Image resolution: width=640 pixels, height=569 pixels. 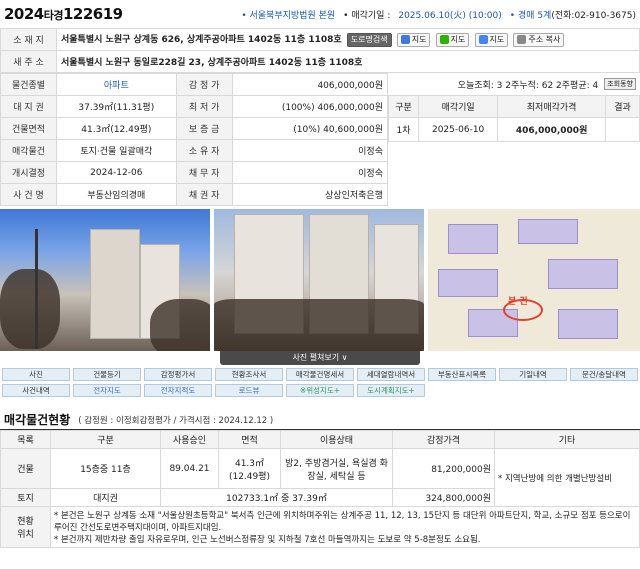 I want to click on info-label: 물건종별, so click(x=28, y=84).